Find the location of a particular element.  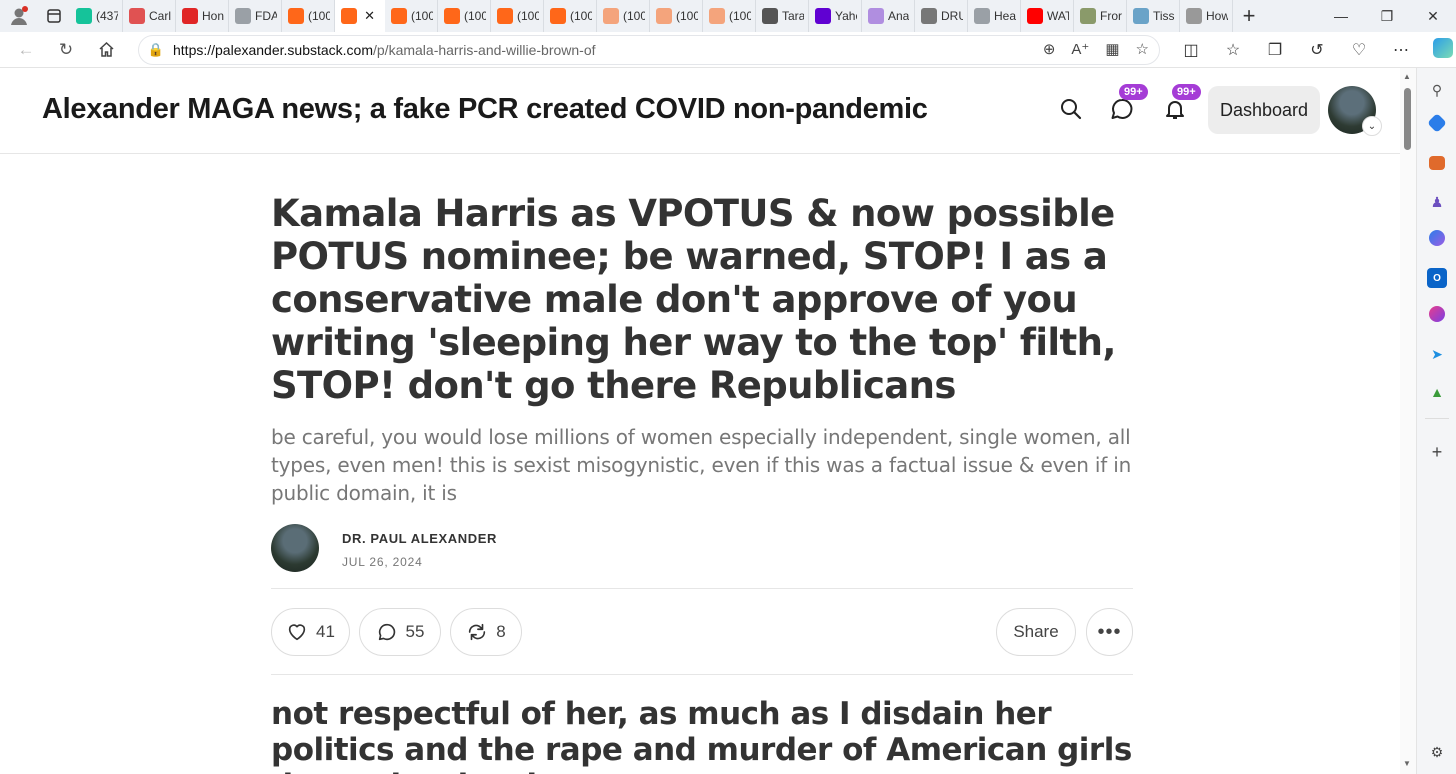

browser-tab: How is located at coordinates (1206, 16).